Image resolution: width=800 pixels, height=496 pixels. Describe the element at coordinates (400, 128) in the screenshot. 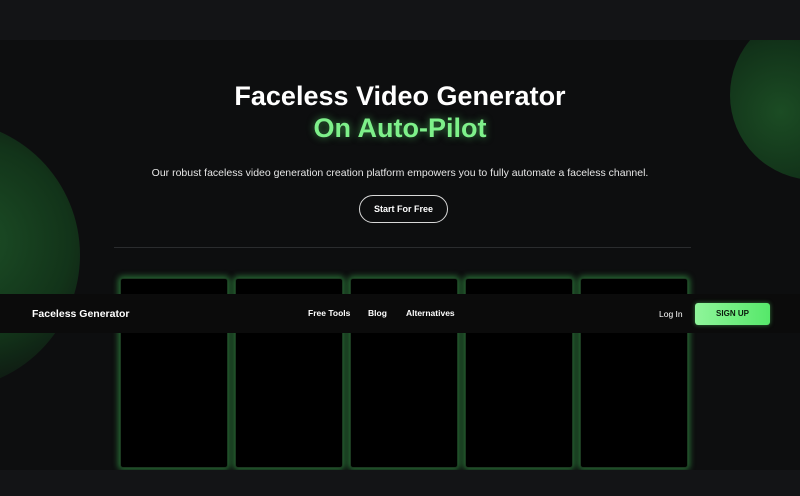

I see `hero-title-accent: On Auto-Pilot` at that location.